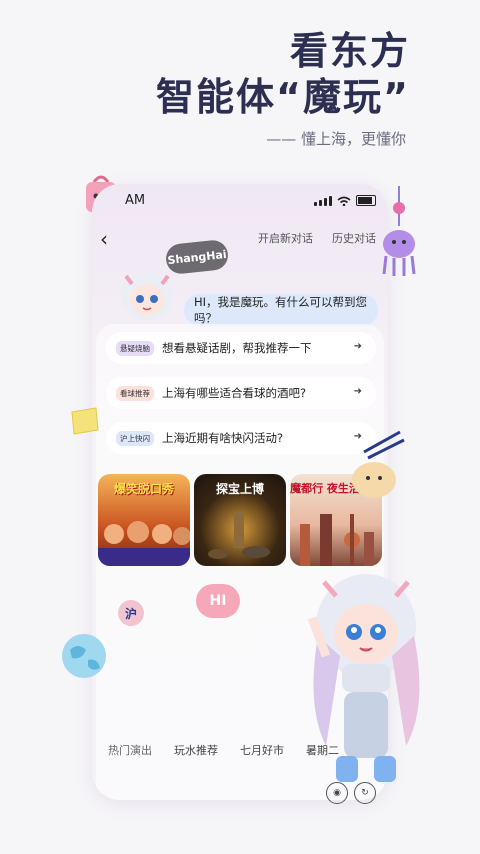 The image size is (480, 854). What do you see at coordinates (349, 51) in the screenshot?
I see `hero-line-1: 看东方` at bounding box center [349, 51].